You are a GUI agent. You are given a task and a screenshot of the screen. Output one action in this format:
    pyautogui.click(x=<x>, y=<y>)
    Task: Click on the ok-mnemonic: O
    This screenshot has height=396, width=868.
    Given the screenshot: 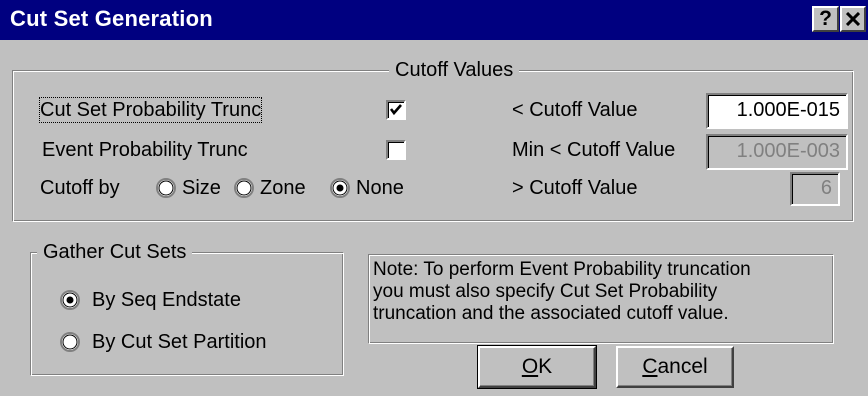 What is the action you would take?
    pyautogui.click(x=530, y=366)
    